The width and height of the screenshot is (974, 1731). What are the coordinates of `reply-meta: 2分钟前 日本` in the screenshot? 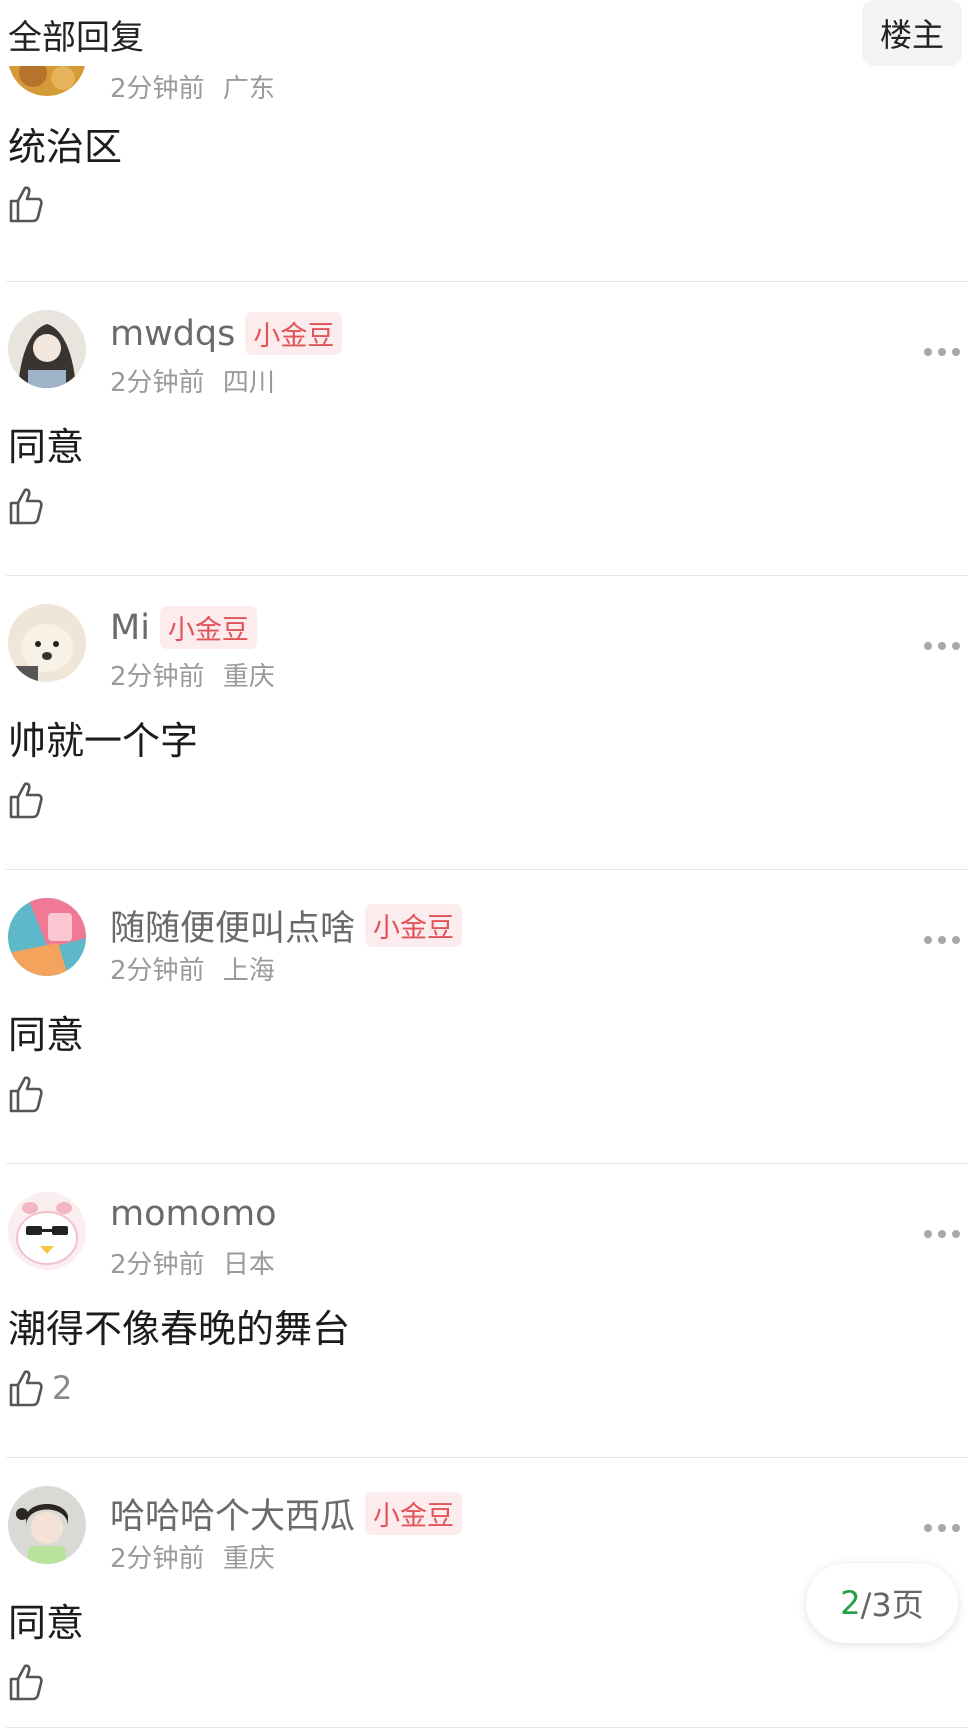 It's located at (192, 1262).